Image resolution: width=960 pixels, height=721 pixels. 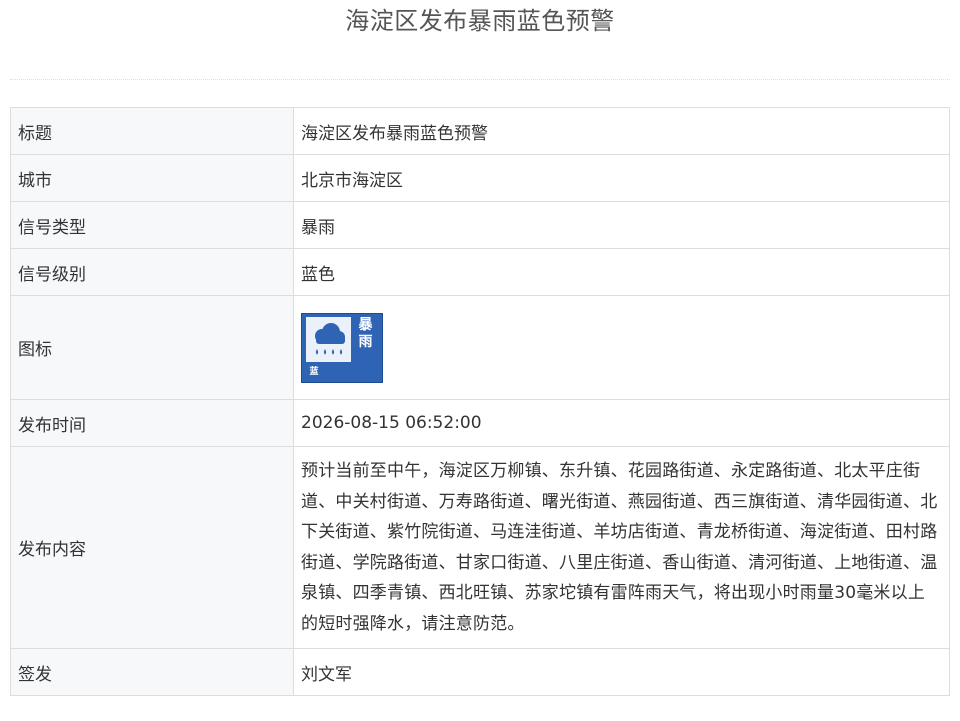 I want to click on label-title: 标题, so click(x=152, y=131).